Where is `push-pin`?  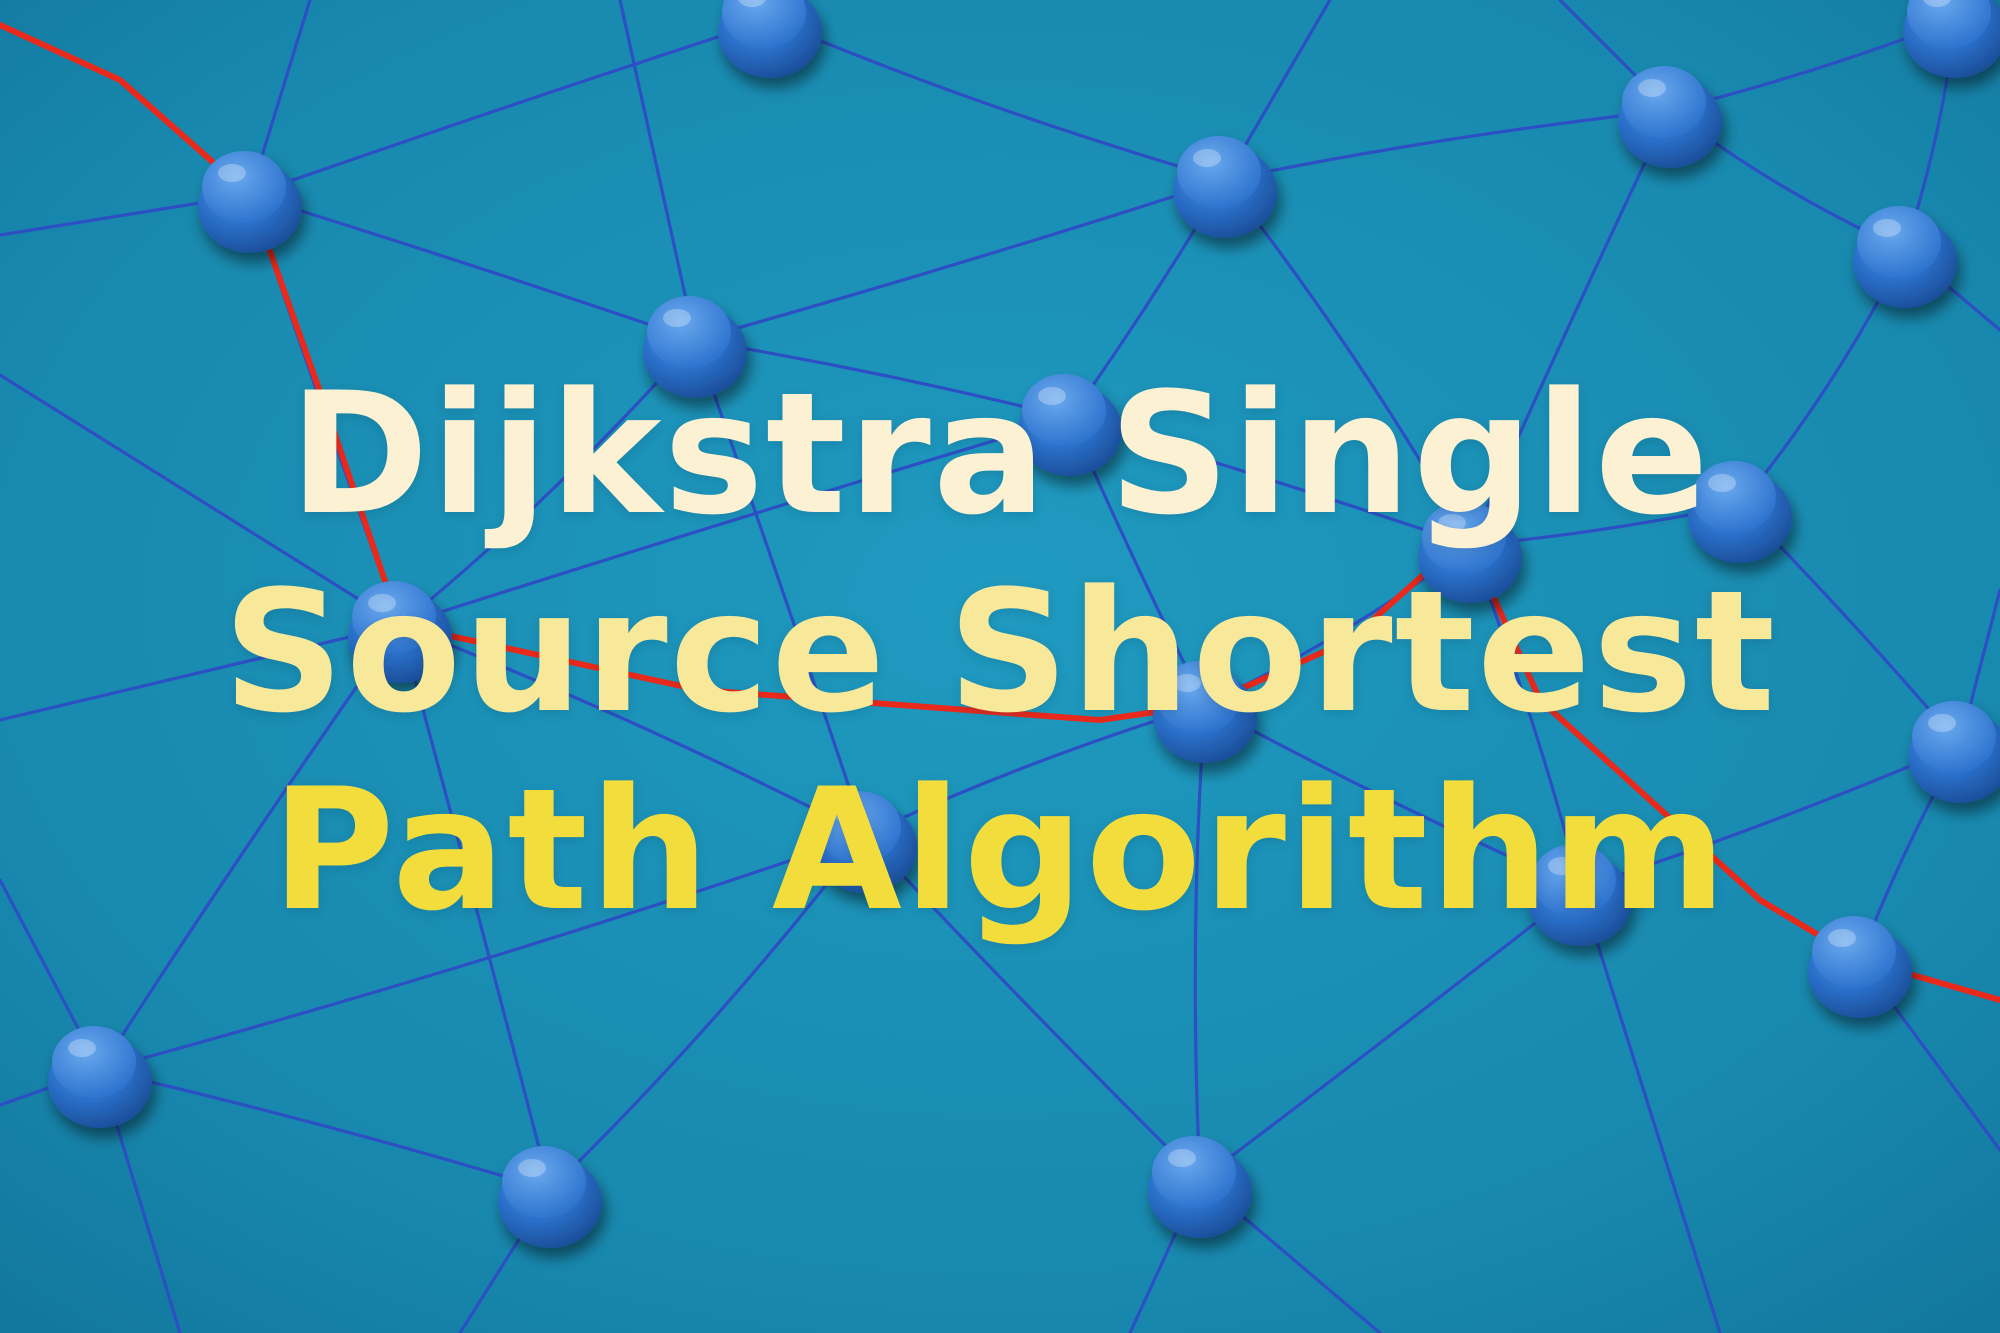
push-pin is located at coordinates (1954, 752).